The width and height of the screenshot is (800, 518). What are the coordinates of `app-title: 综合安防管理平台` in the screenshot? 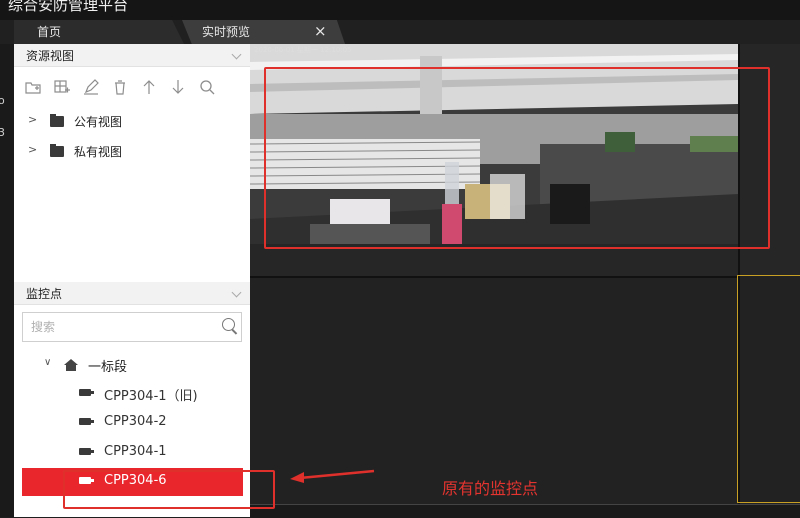 It's located at (68, 7).